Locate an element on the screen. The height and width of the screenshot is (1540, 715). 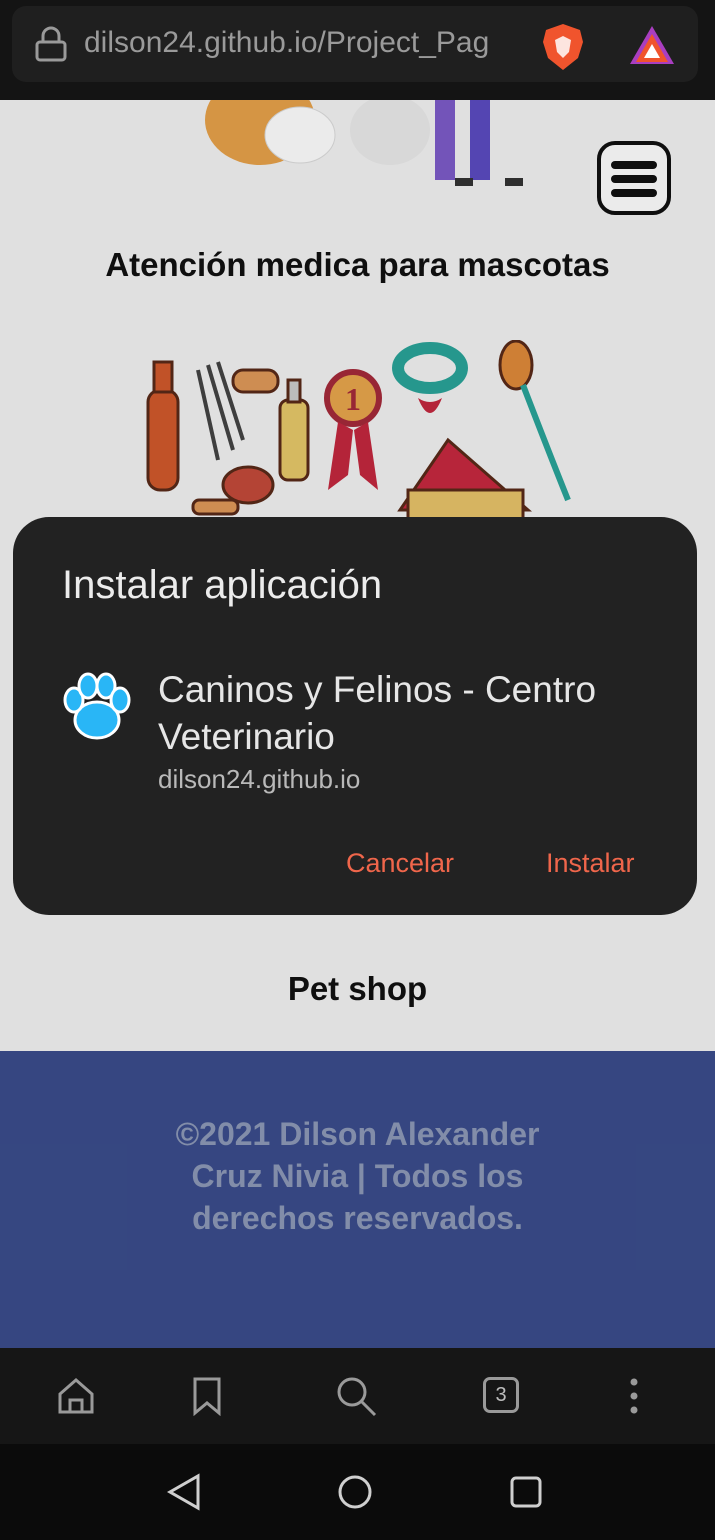
url-text: dilson24.github.io/Project_Pag is located at coordinates (286, 43).